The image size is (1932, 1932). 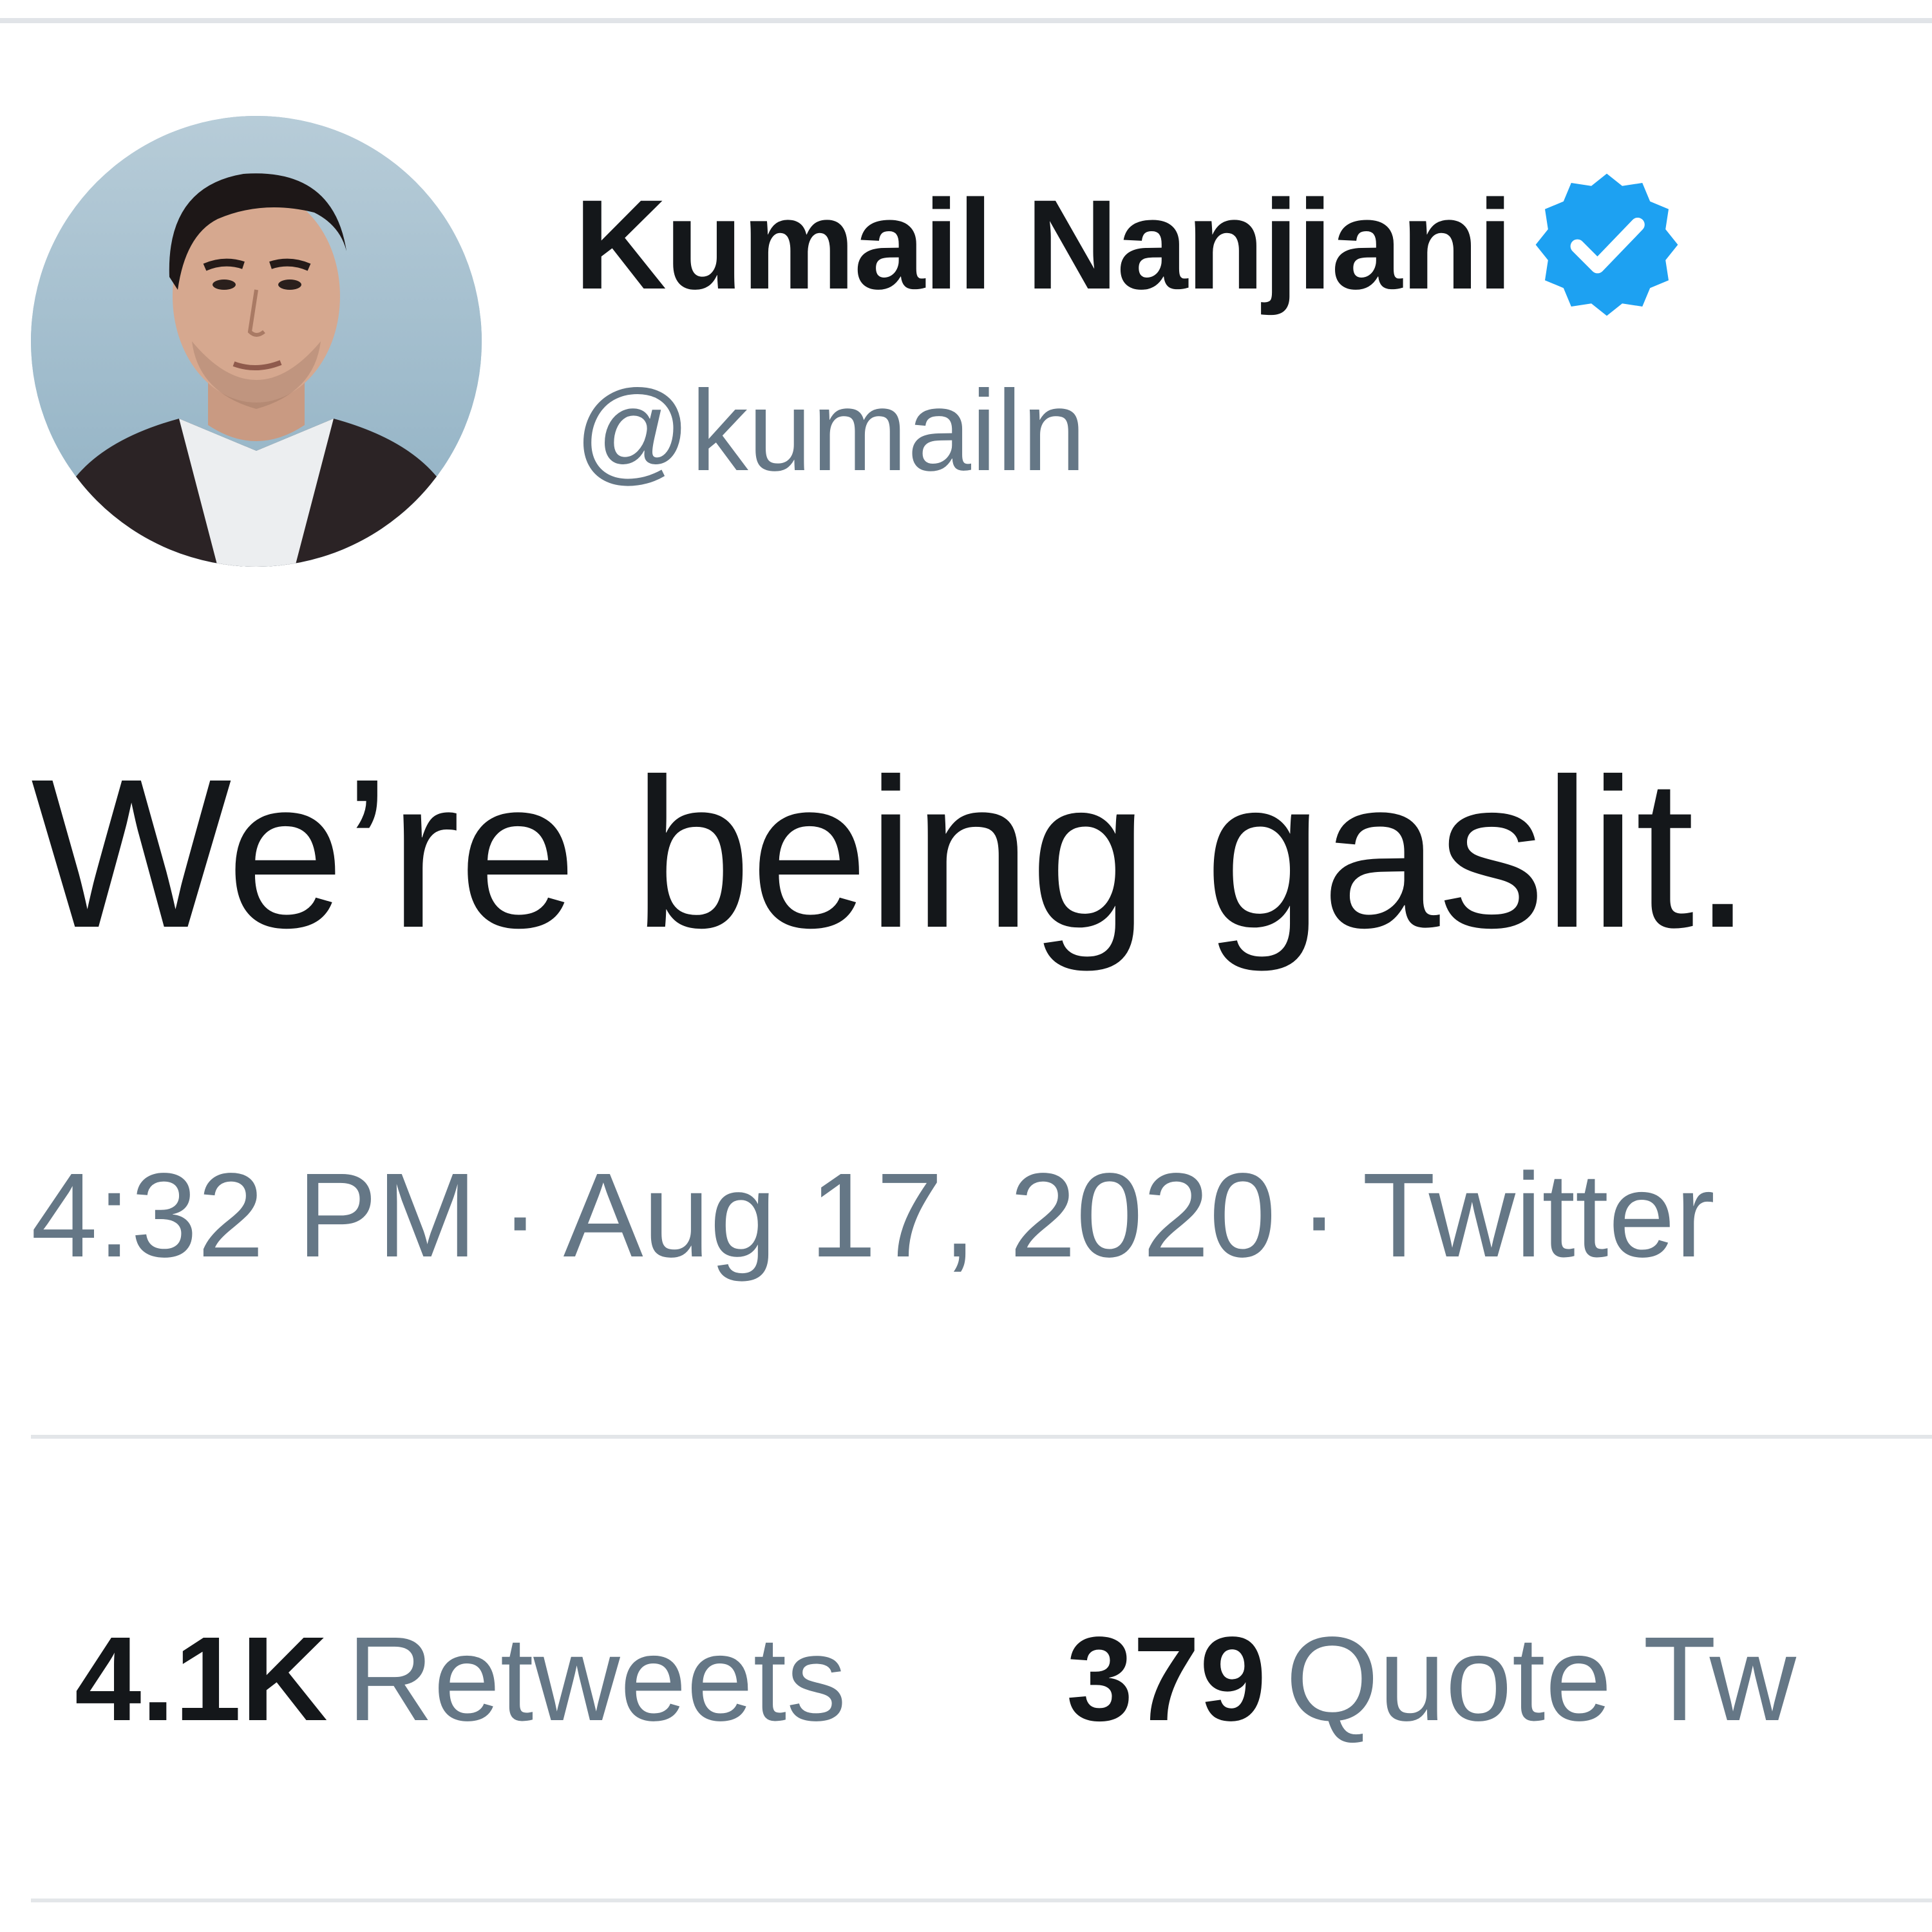 What do you see at coordinates (981, 1900) in the screenshot?
I see `stats-divider-bottom` at bounding box center [981, 1900].